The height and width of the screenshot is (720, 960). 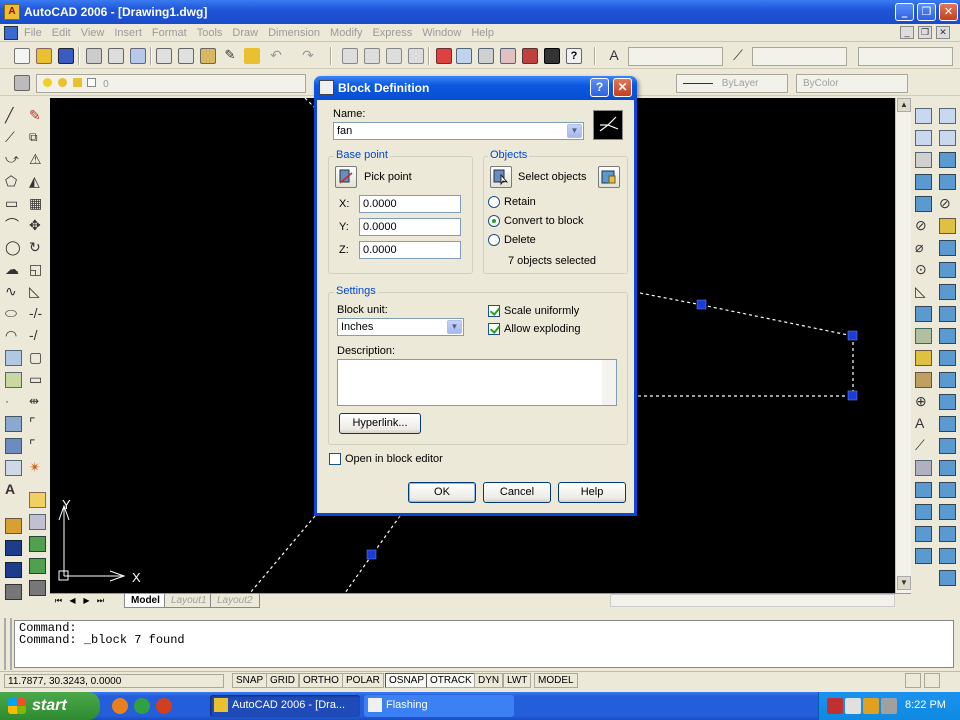 What do you see at coordinates (494, 202) in the screenshot?
I see `retain-radio` at bounding box center [494, 202].